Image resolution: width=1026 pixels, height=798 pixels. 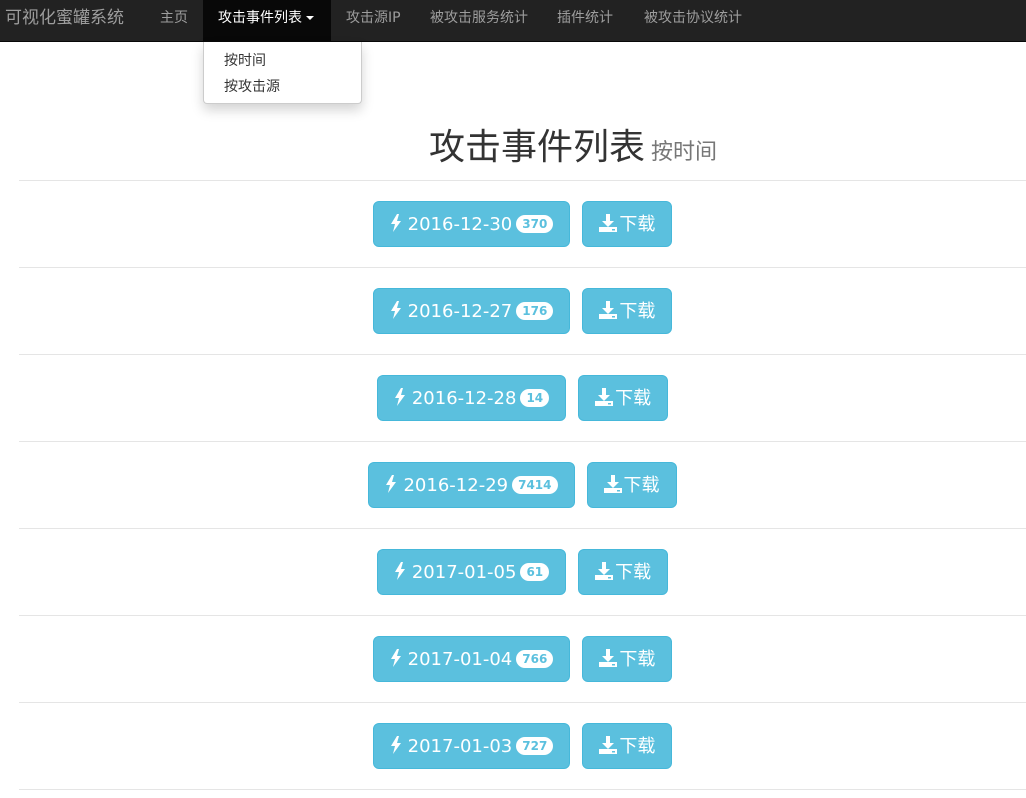 I want to click on event-date: 2017-01-05, so click(x=464, y=572).